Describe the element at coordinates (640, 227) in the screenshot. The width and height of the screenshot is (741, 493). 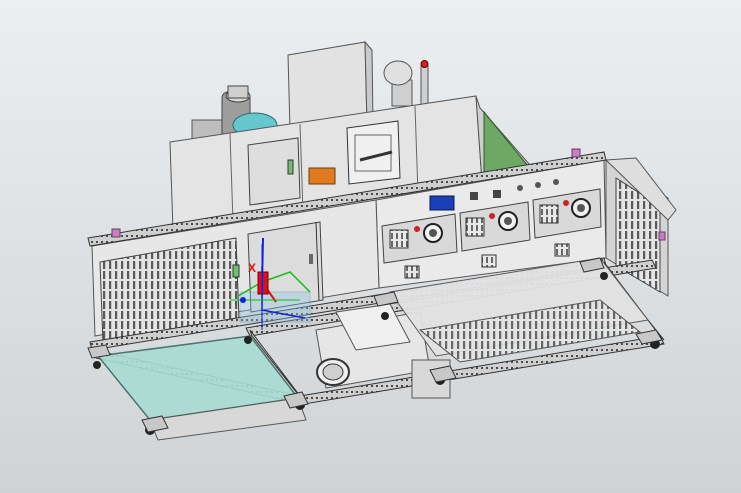
I see `right-side-section` at that location.